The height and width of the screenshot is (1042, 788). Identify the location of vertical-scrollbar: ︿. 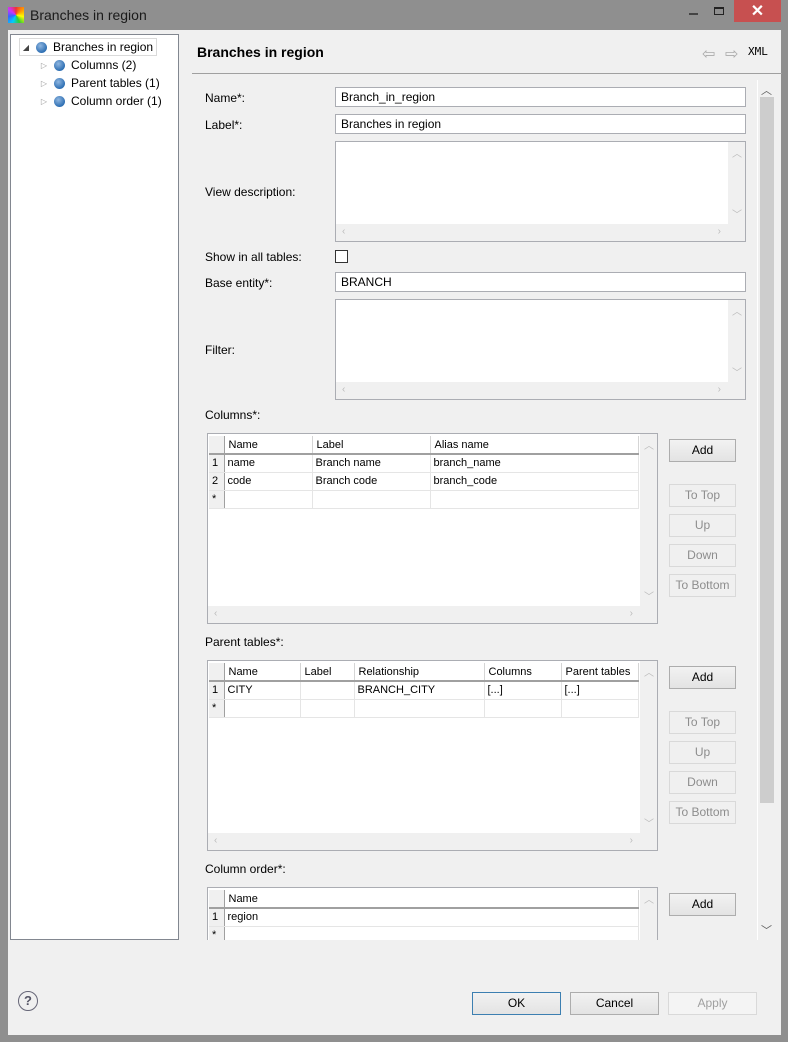
(648, 914).